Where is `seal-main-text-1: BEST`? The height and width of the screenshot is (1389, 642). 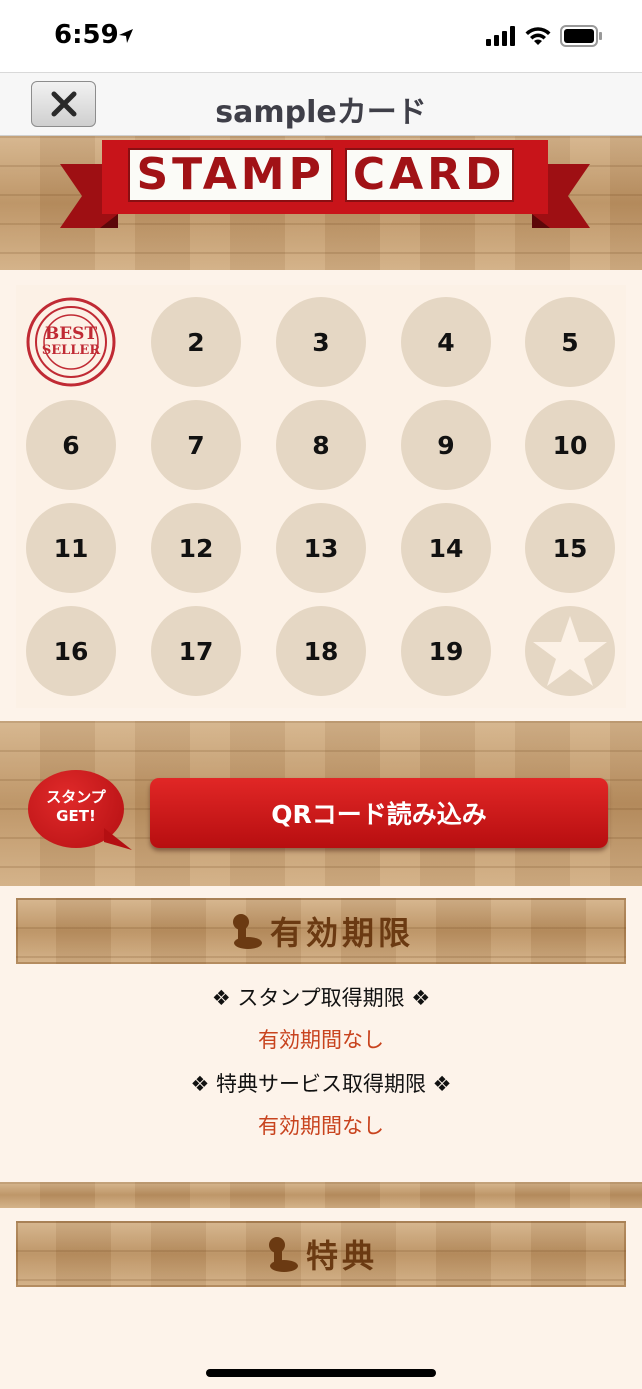
seal-main-text-1: BEST is located at coordinates (71, 334).